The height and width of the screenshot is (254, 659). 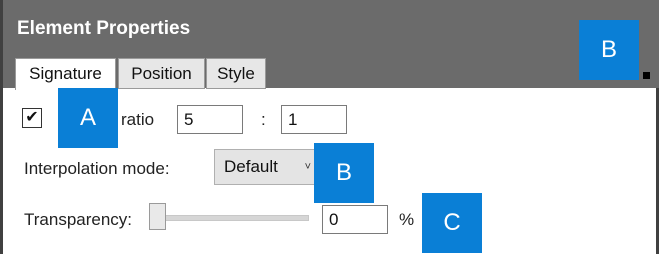 What do you see at coordinates (230, 218) in the screenshot?
I see `transparency-slider-track` at bounding box center [230, 218].